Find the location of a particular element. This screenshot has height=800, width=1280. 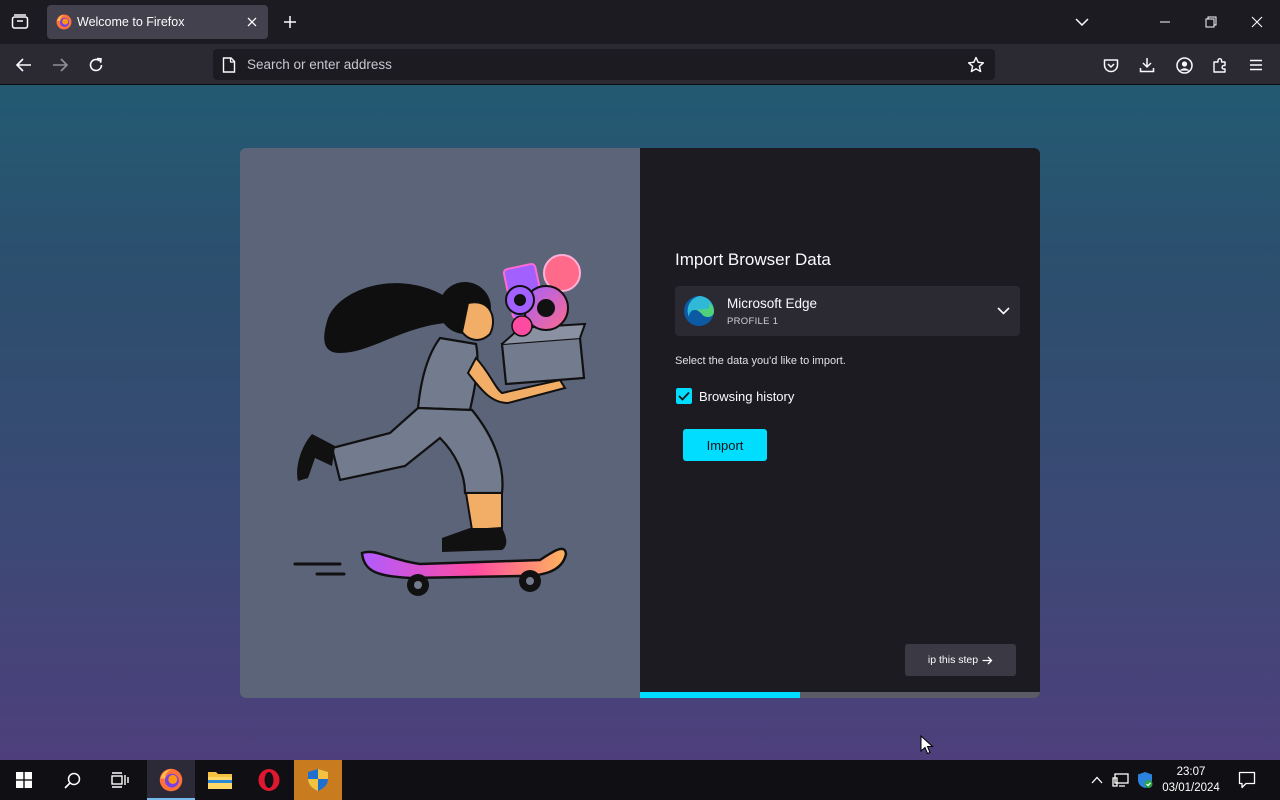

restore-button is located at coordinates (1211, 22).